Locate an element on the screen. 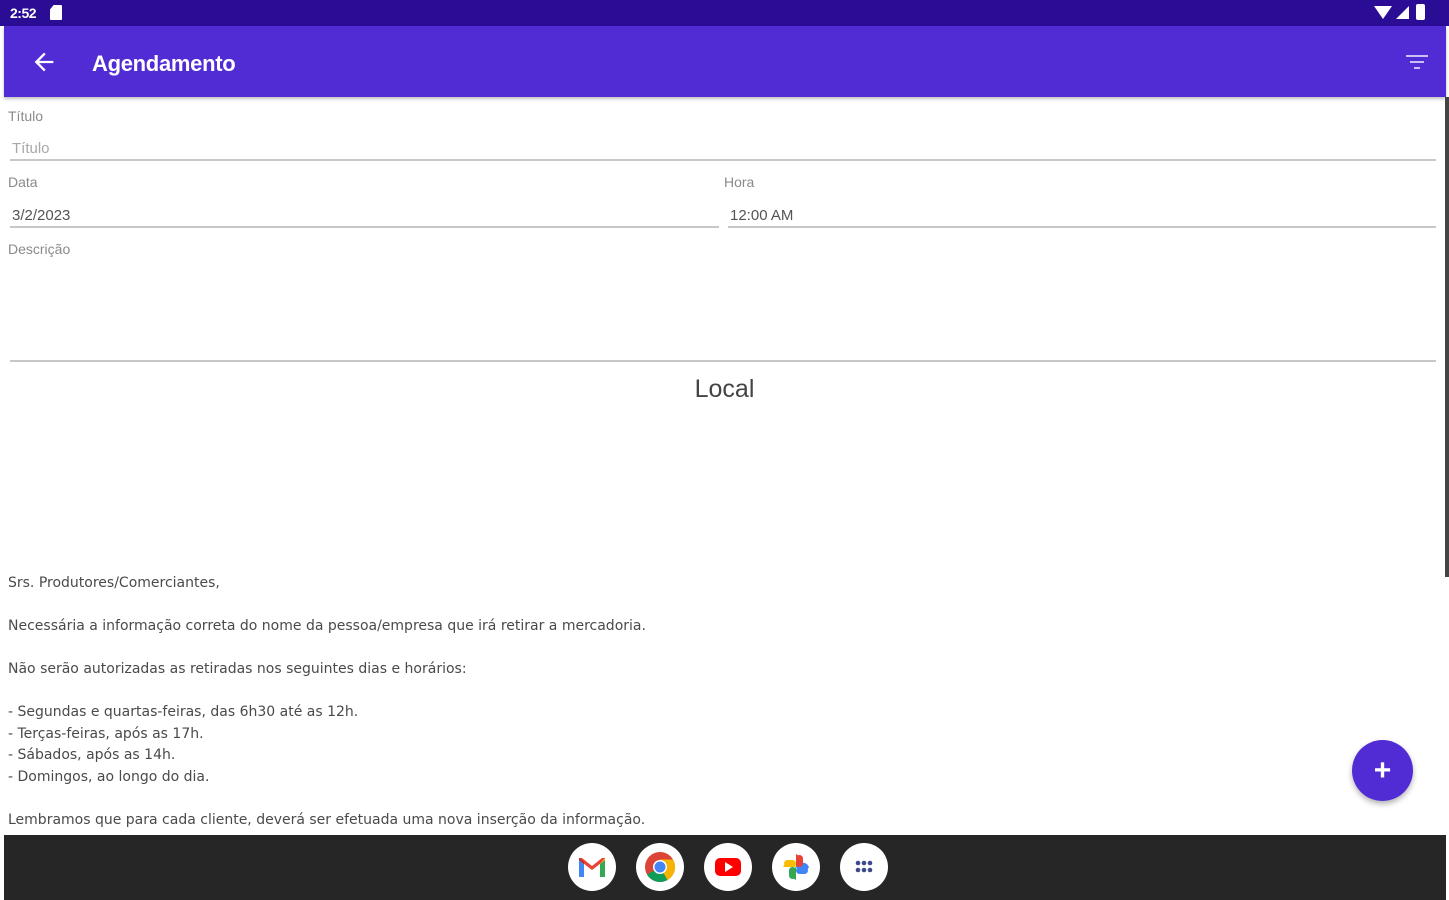 This screenshot has width=1449, height=900. hora-label: Hora is located at coordinates (739, 182).